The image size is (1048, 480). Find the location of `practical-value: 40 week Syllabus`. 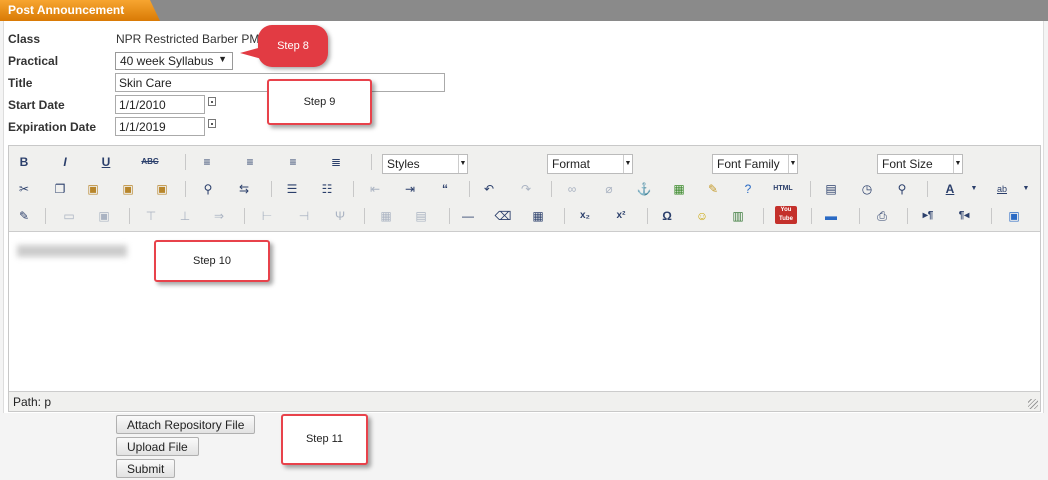

practical-value: 40 week Syllabus is located at coordinates (167, 61).